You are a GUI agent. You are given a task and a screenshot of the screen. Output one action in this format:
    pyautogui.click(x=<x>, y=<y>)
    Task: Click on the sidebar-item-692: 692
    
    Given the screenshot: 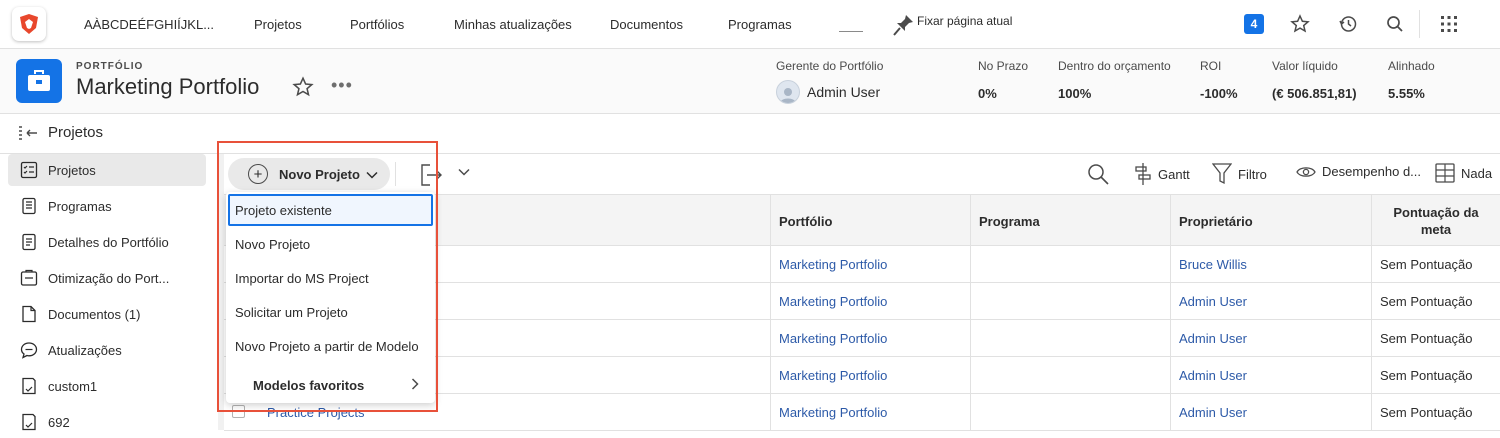 What is the action you would take?
    pyautogui.click(x=107, y=422)
    